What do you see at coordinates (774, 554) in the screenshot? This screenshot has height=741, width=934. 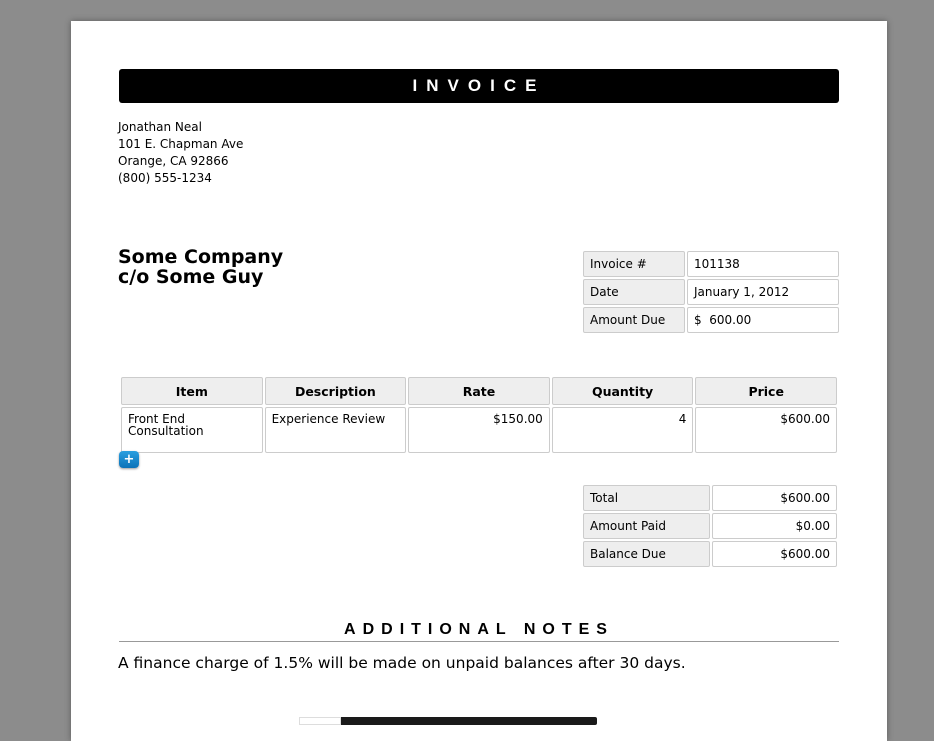 I see `balance-due-value: $600.00` at bounding box center [774, 554].